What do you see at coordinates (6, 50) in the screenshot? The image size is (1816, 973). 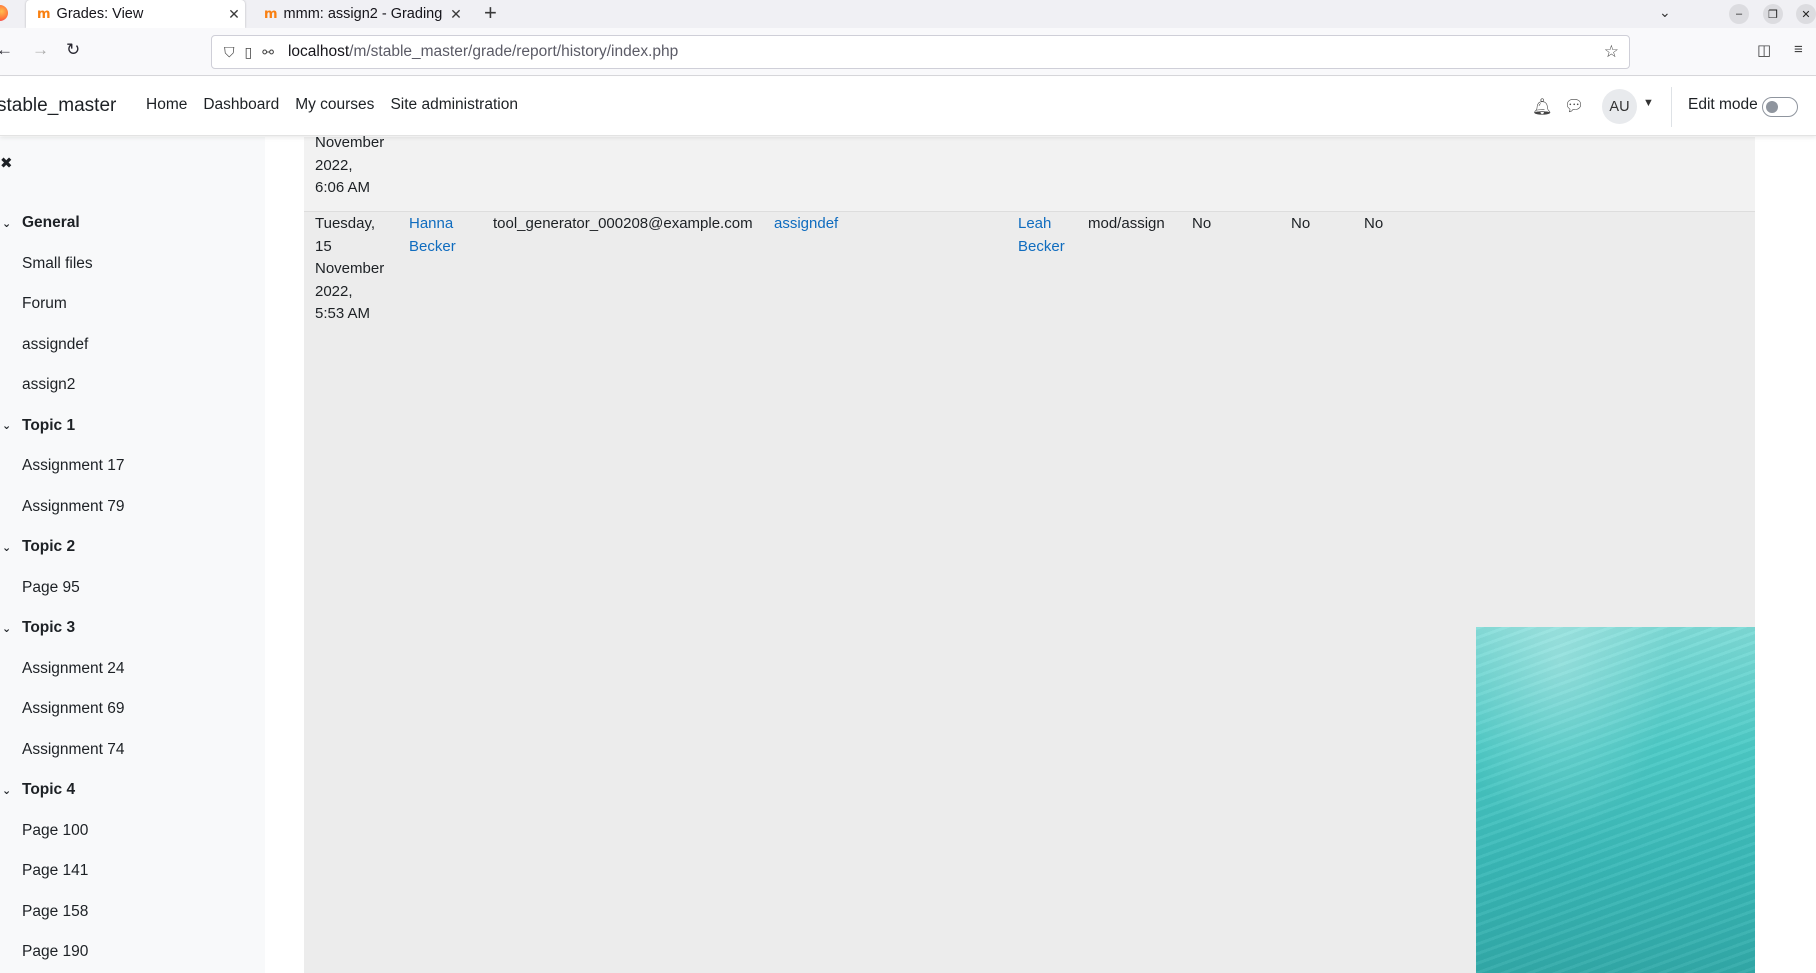 I see `back-arrow-icon: ←` at bounding box center [6, 50].